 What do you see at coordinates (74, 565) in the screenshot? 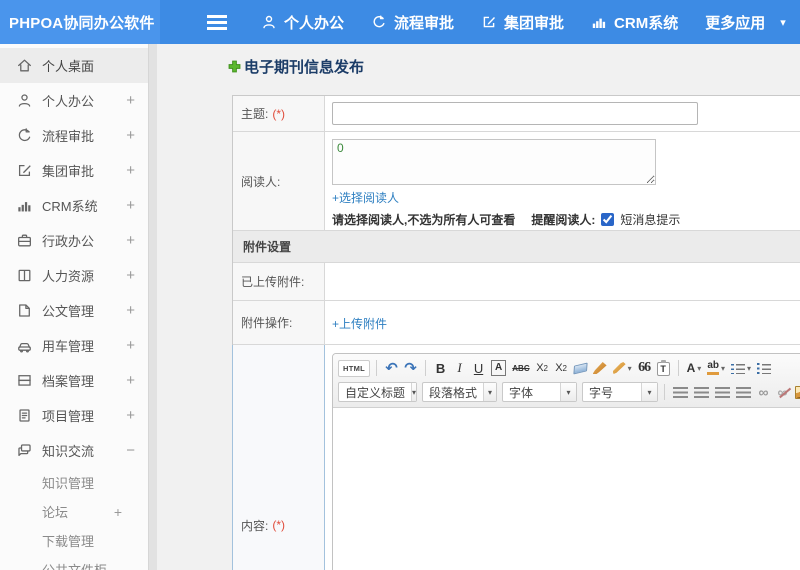
I see `sidebar-subitem-label: 公共文件柜` at bounding box center [74, 565].